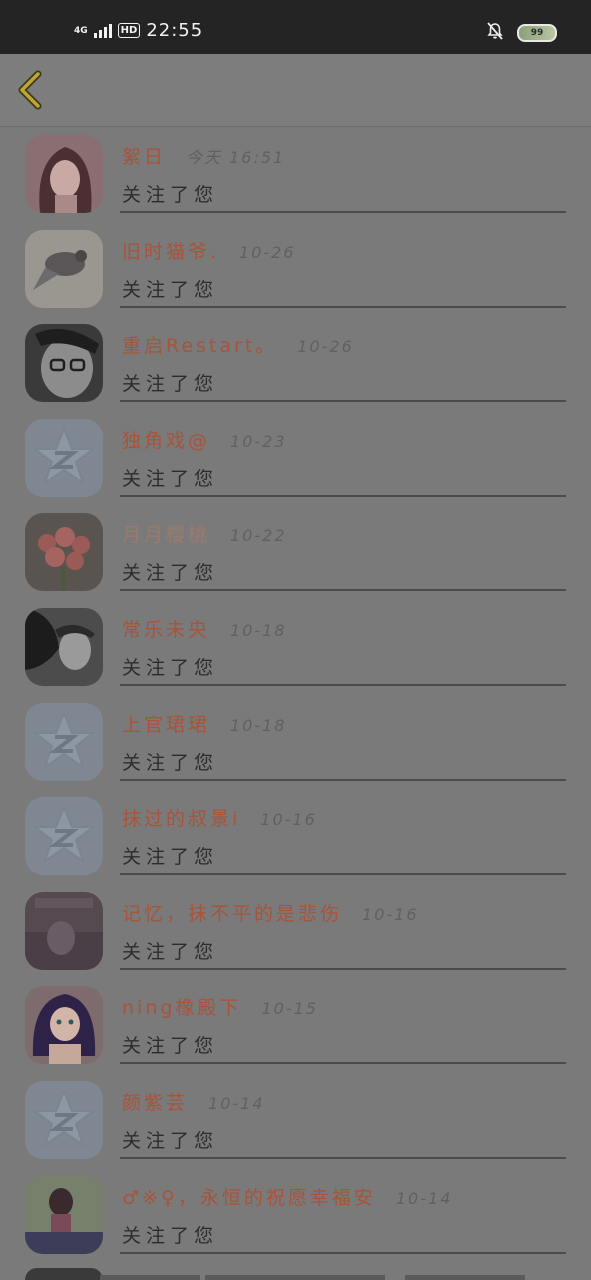  Describe the element at coordinates (129, 30) in the screenshot. I see `hd-icon: HD` at that location.